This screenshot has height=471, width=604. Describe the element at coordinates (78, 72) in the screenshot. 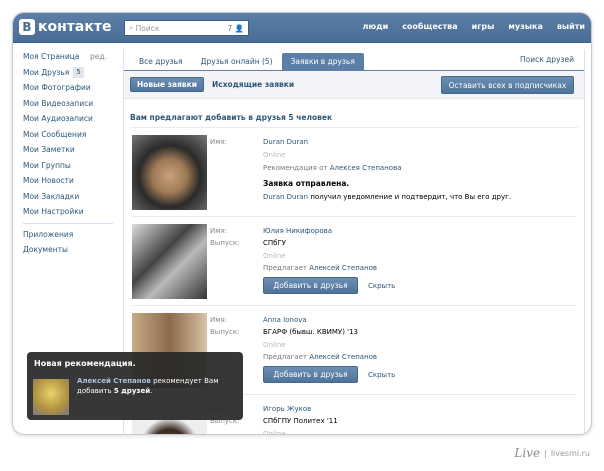

I see `friends-badge: 5` at that location.